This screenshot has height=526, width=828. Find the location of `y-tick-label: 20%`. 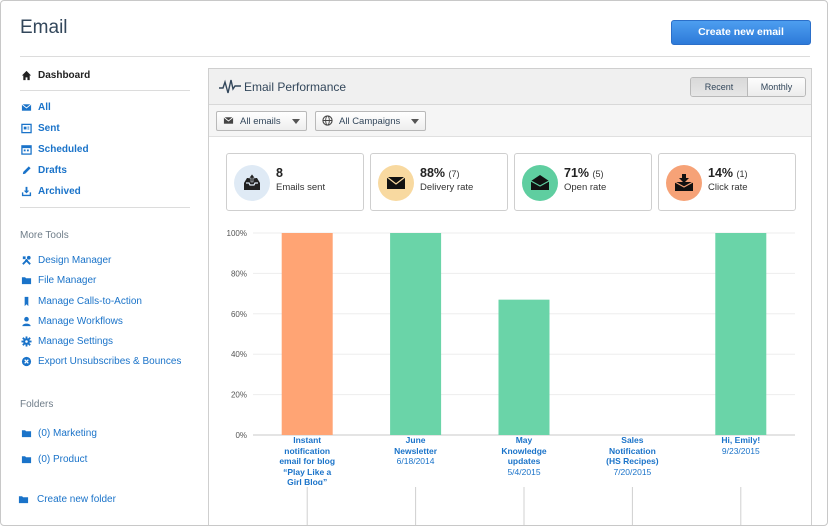

y-tick-label: 20% is located at coordinates (239, 395).